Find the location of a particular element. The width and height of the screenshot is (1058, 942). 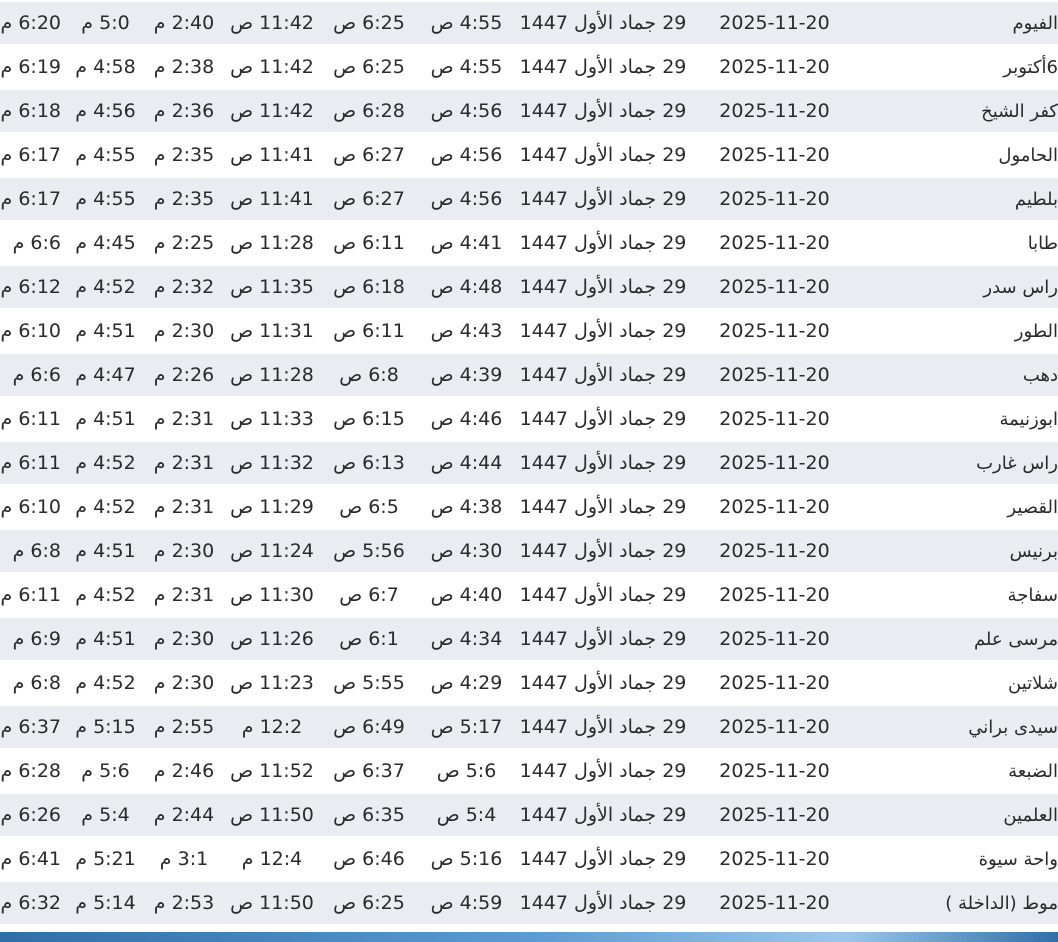

city-cell: الحامول is located at coordinates (958, 155).